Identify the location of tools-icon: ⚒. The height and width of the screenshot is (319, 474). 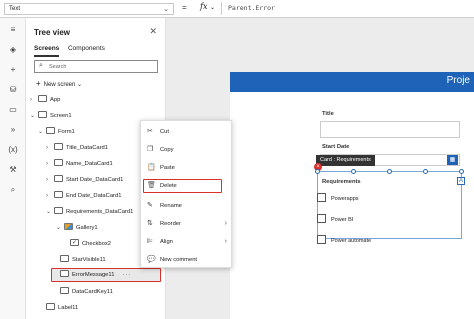
(13, 170).